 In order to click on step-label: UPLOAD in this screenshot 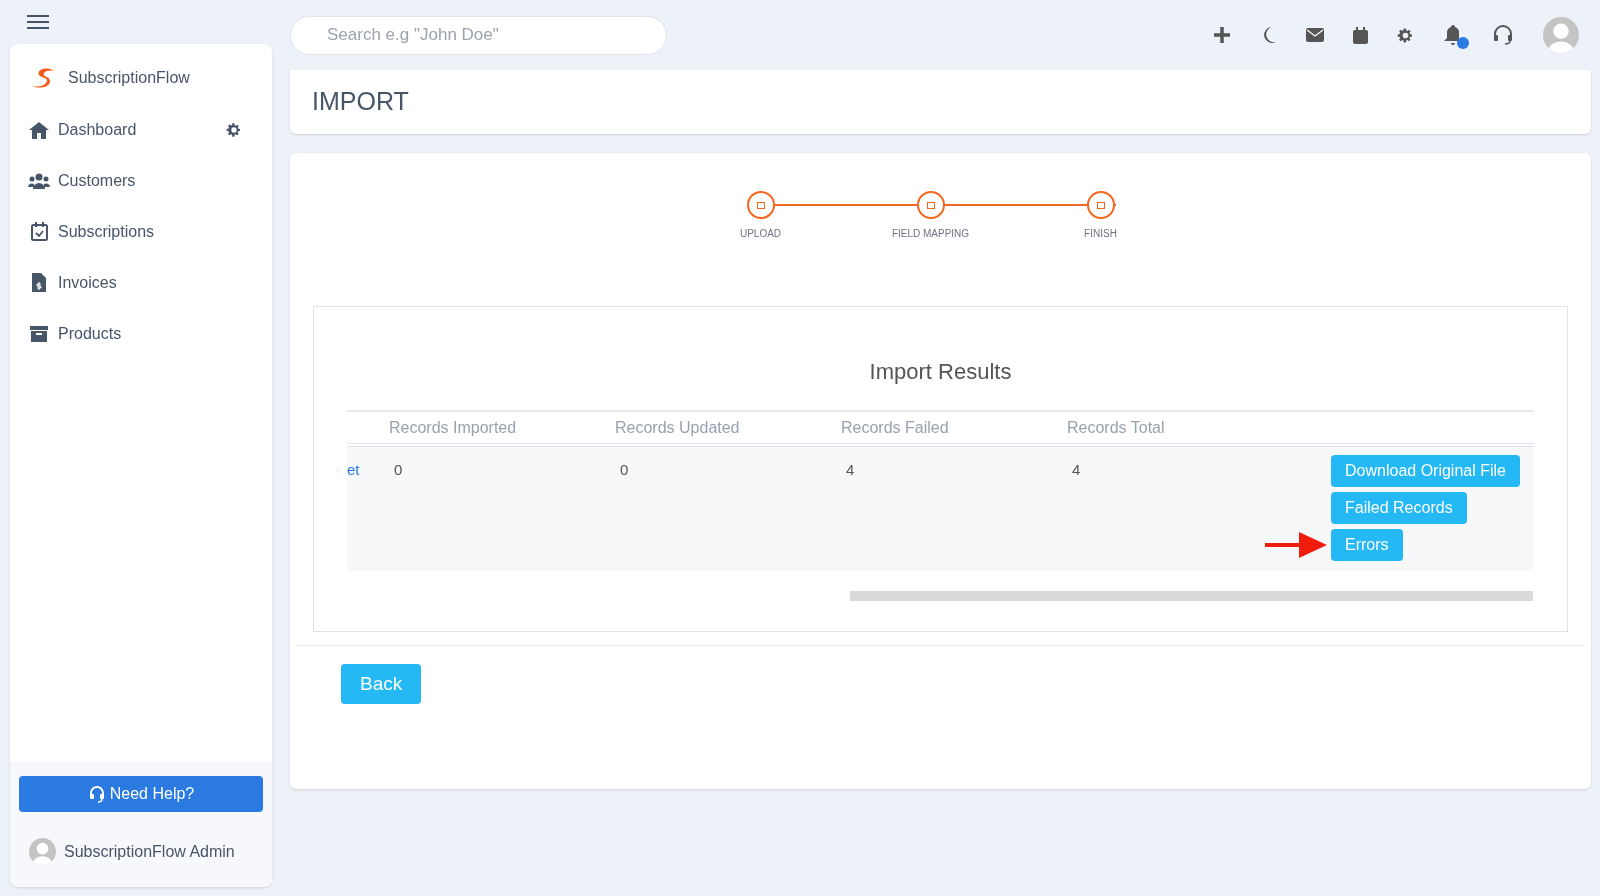, I will do `click(760, 234)`.